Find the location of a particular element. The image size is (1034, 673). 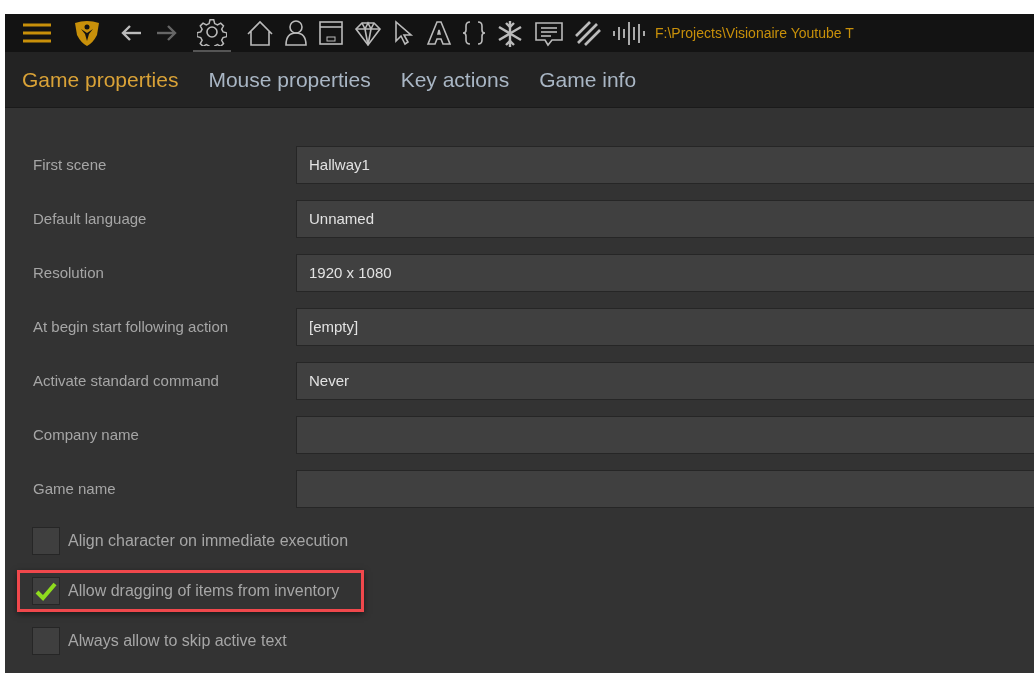

field-label: Game name is located at coordinates (75, 488).